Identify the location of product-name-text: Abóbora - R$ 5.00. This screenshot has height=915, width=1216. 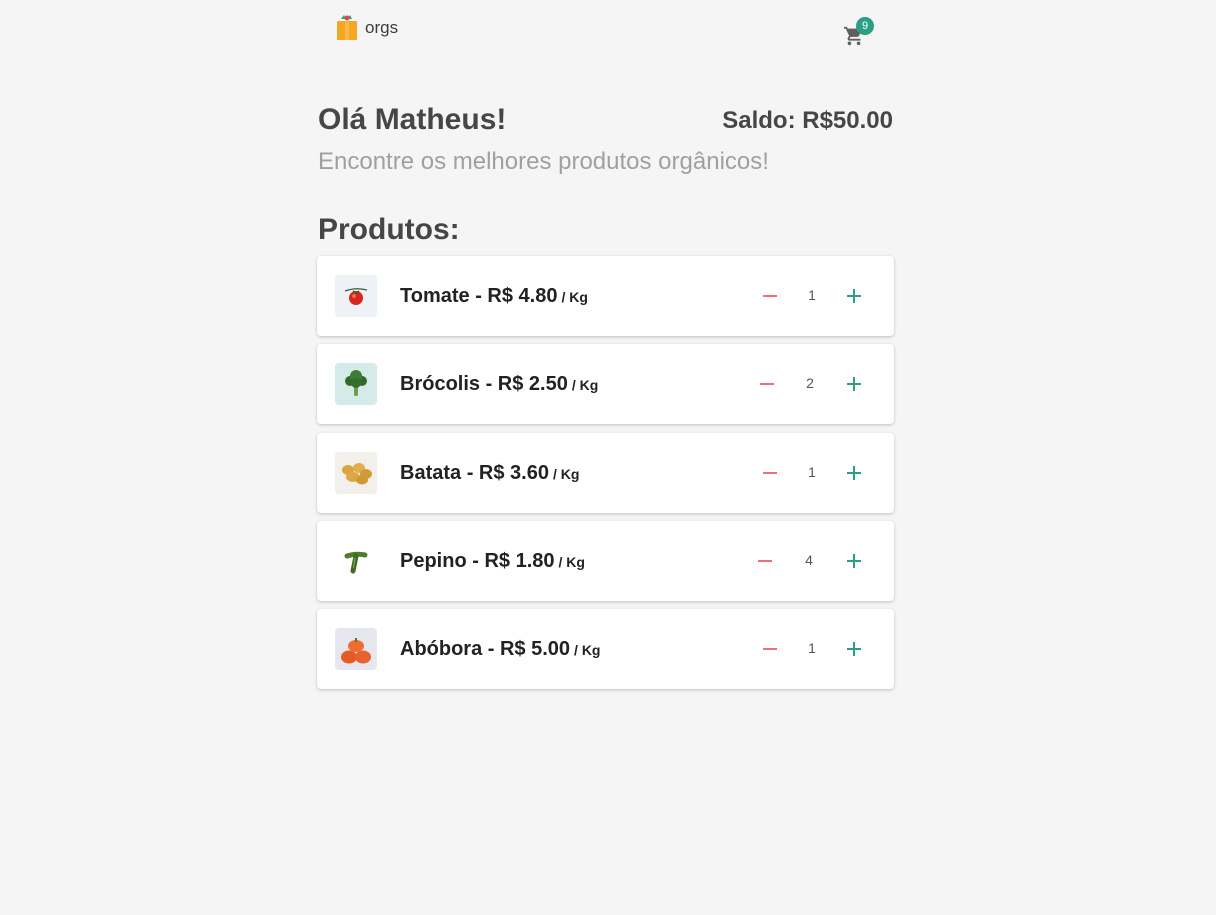
(485, 649).